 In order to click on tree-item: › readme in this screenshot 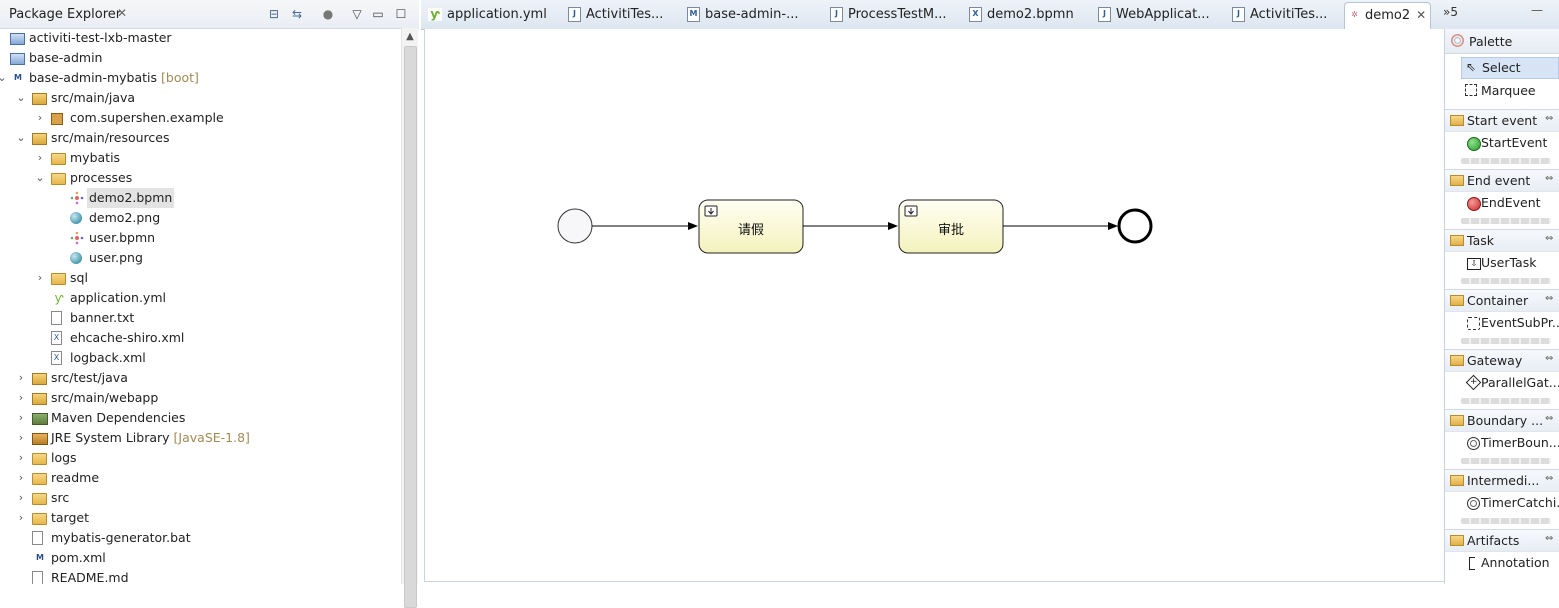, I will do `click(200, 478)`.